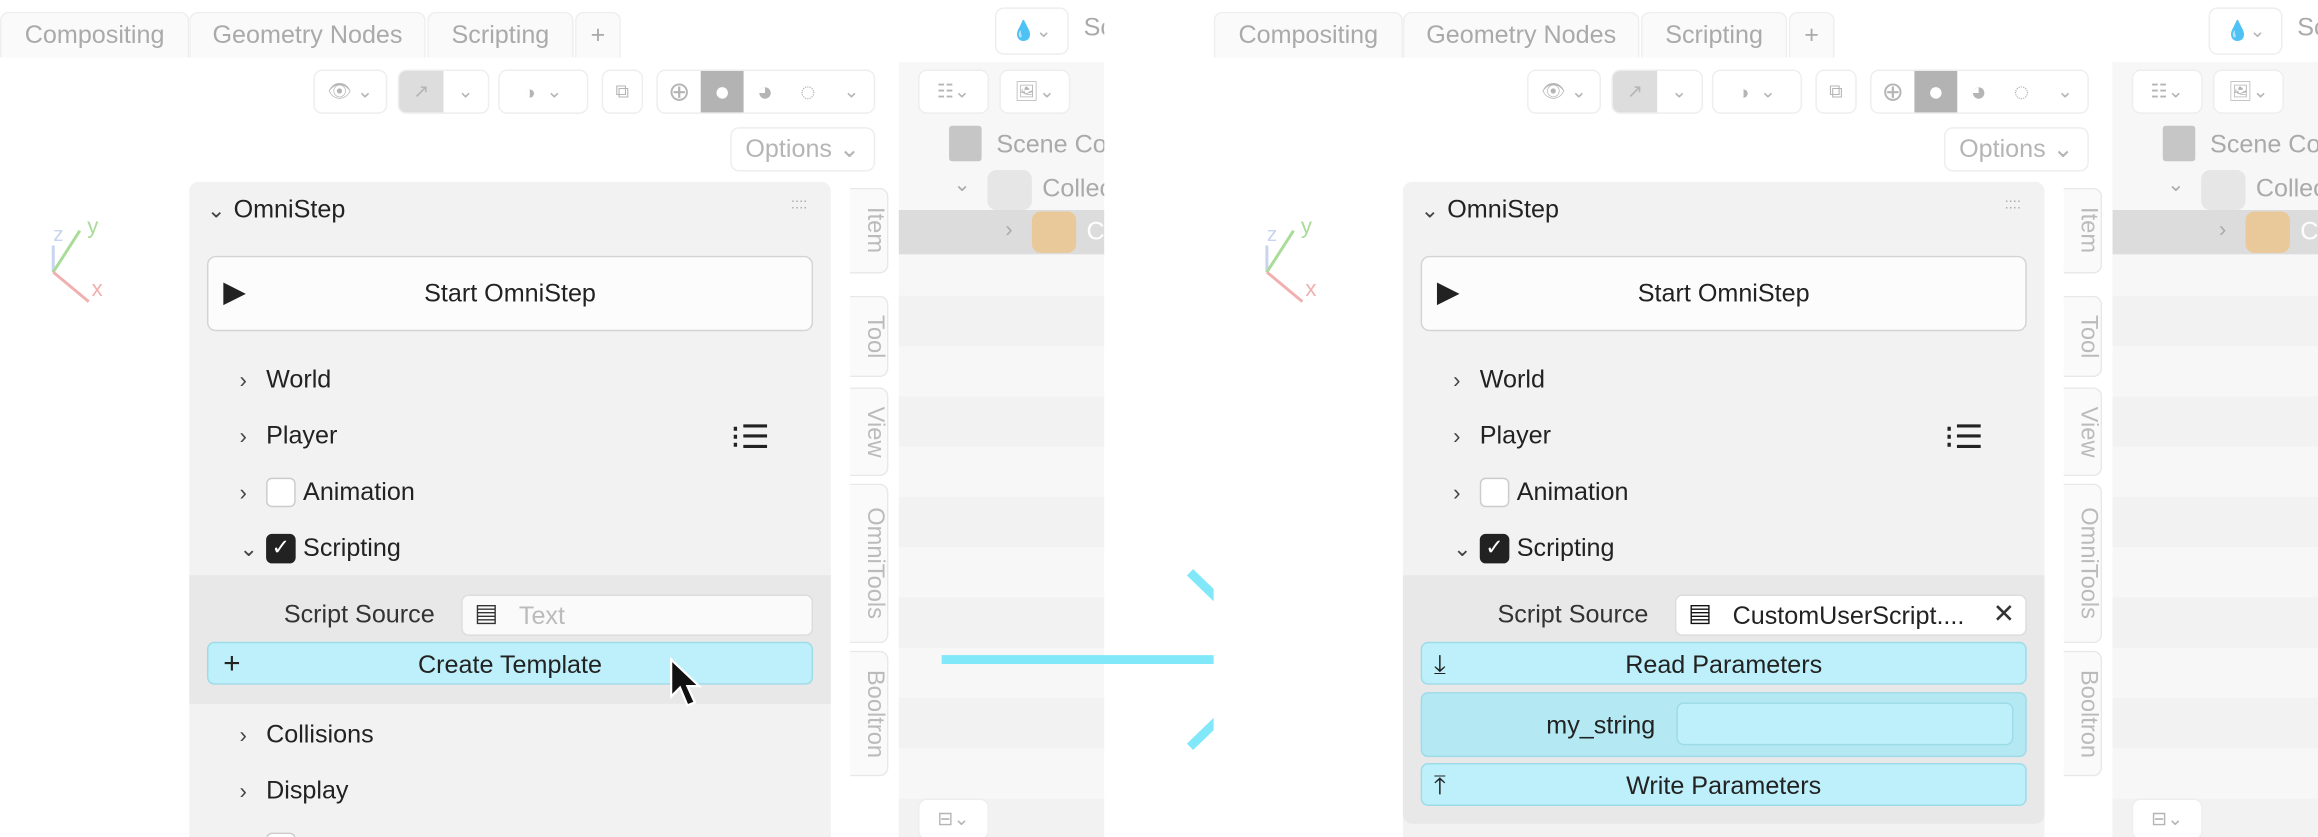 This screenshot has height=837, width=2318. What do you see at coordinates (1723, 663) in the screenshot?
I see `read-parameters-button: ⤓ Read Parameters` at bounding box center [1723, 663].